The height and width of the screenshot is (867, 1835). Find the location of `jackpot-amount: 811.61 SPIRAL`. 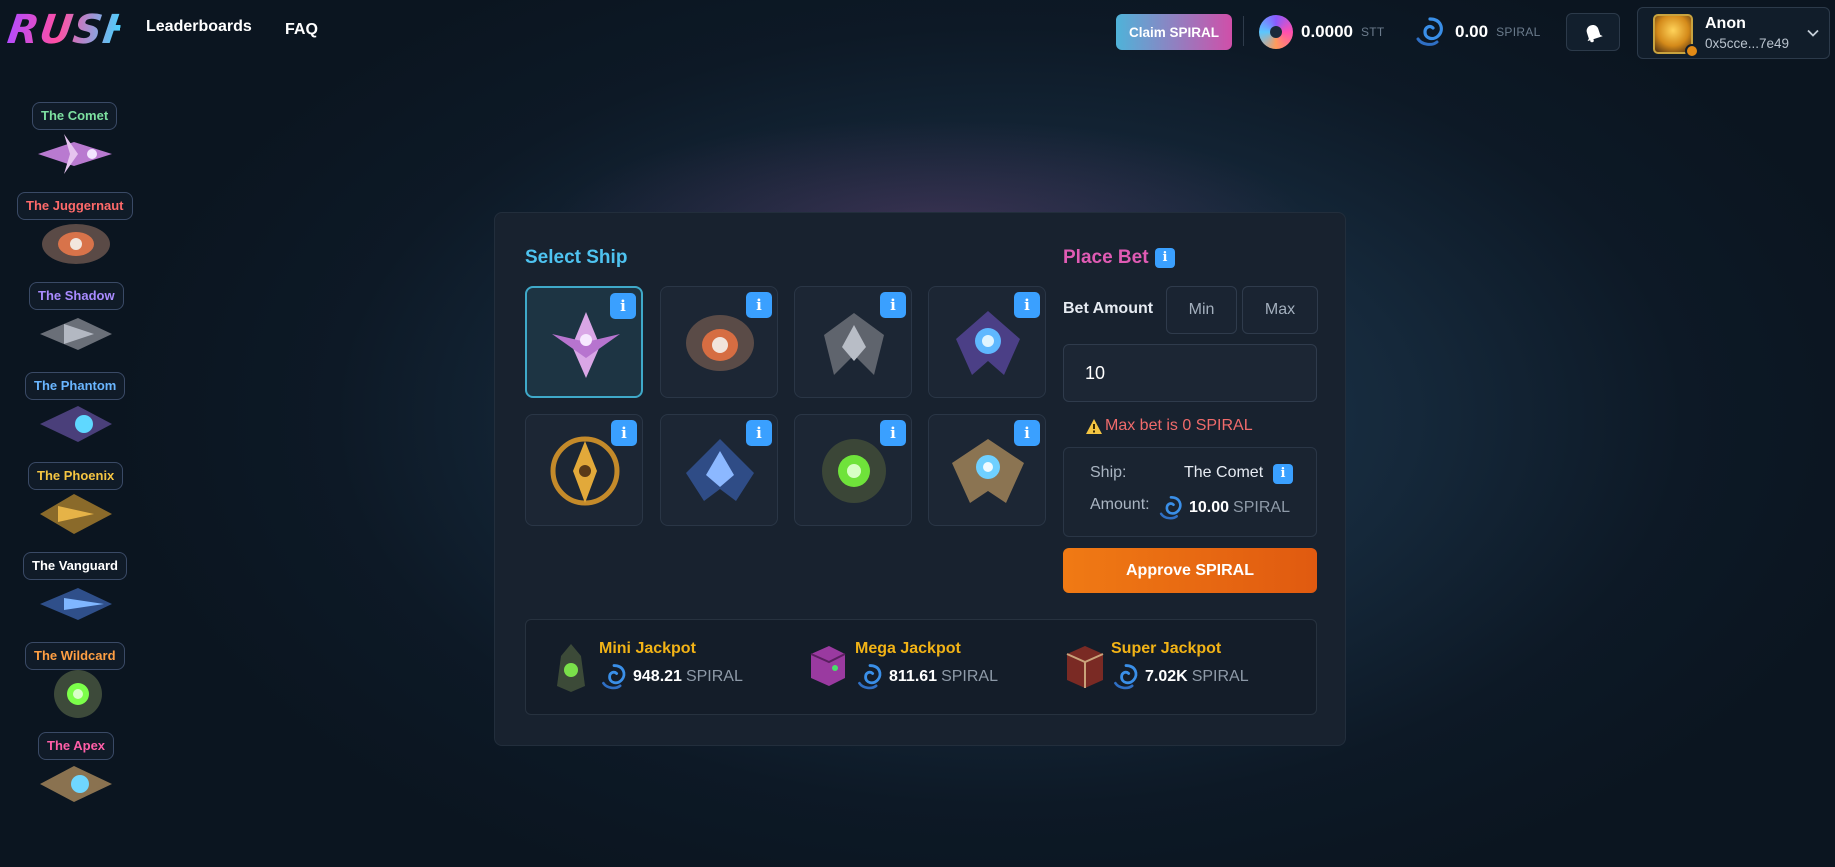

jackpot-amount: 811.61 SPIRAL is located at coordinates (926, 677).